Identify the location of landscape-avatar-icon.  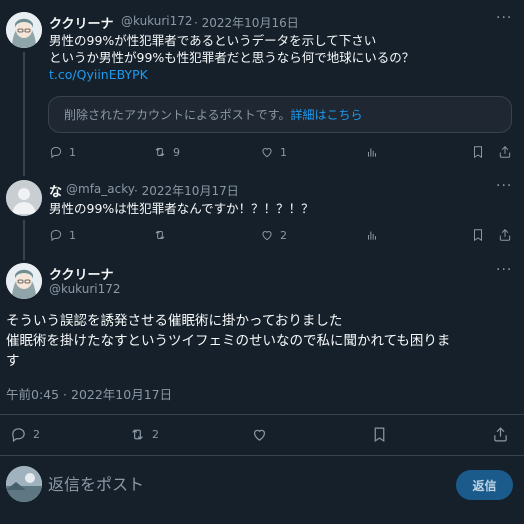
(24, 484).